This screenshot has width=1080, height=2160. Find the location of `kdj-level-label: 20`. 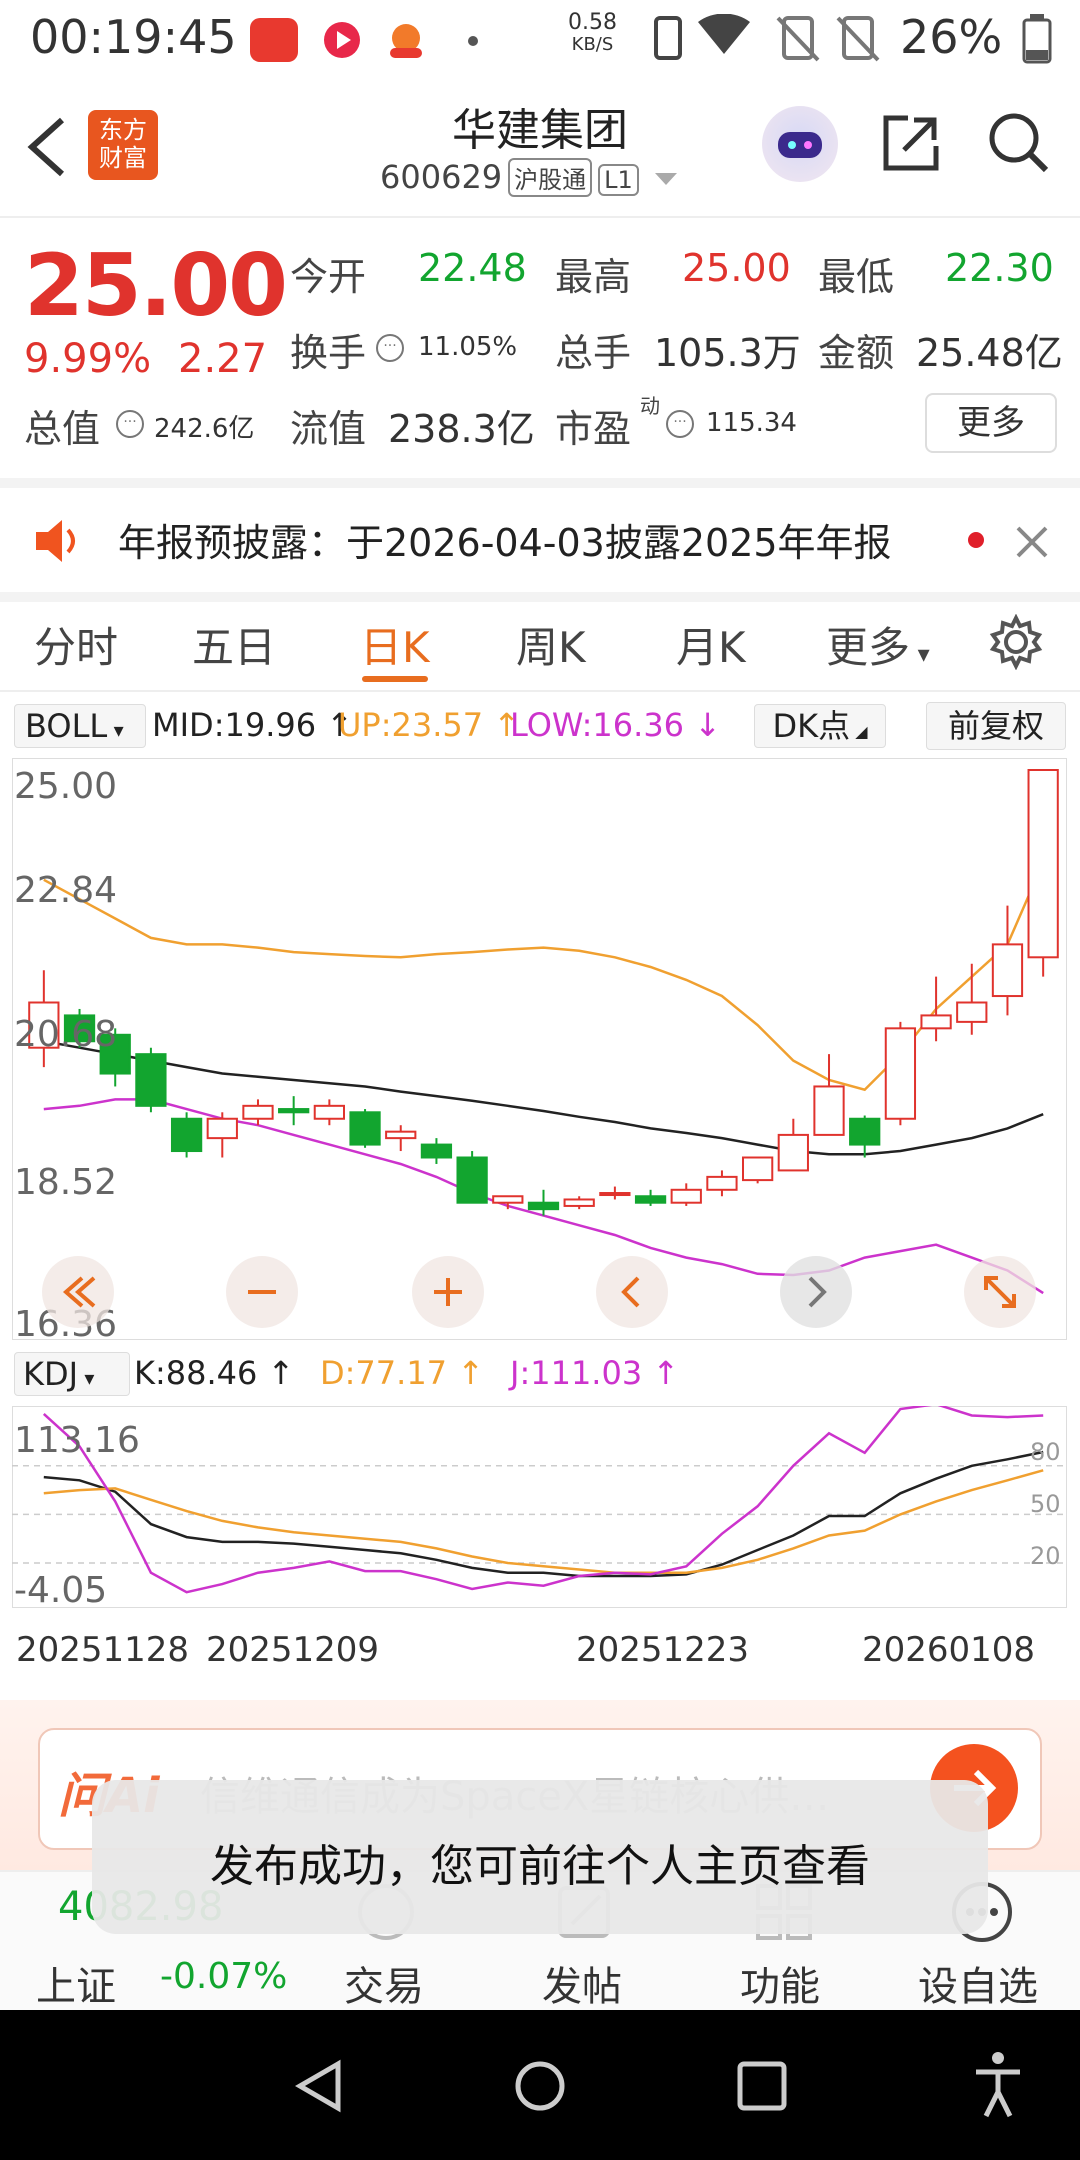

kdj-level-label: 20 is located at coordinates (1045, 1556).